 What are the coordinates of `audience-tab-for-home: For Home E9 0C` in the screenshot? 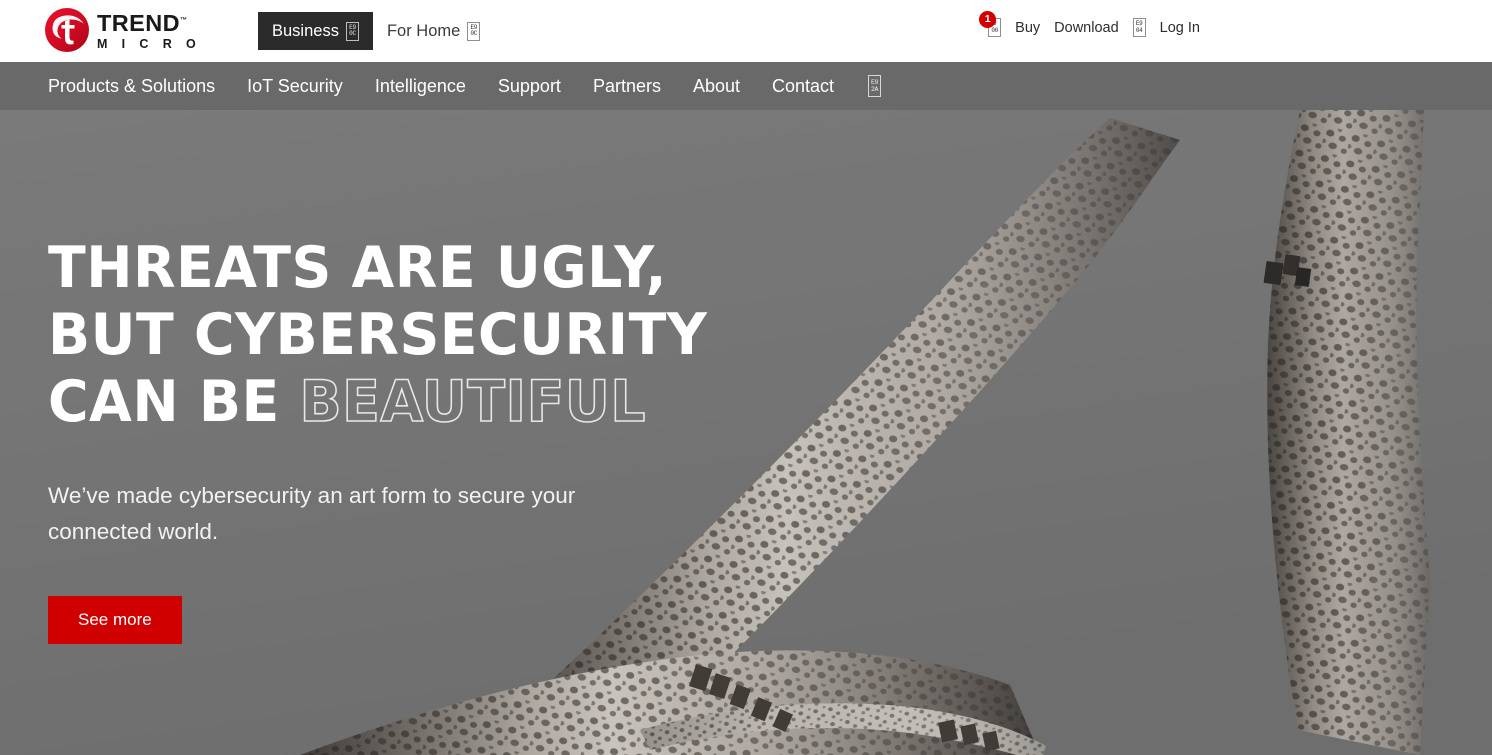 It's located at (433, 31).